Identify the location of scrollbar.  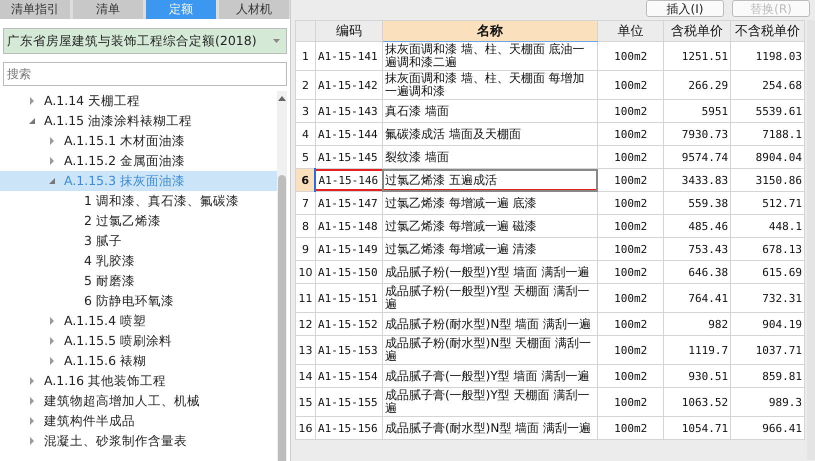
(282, 276).